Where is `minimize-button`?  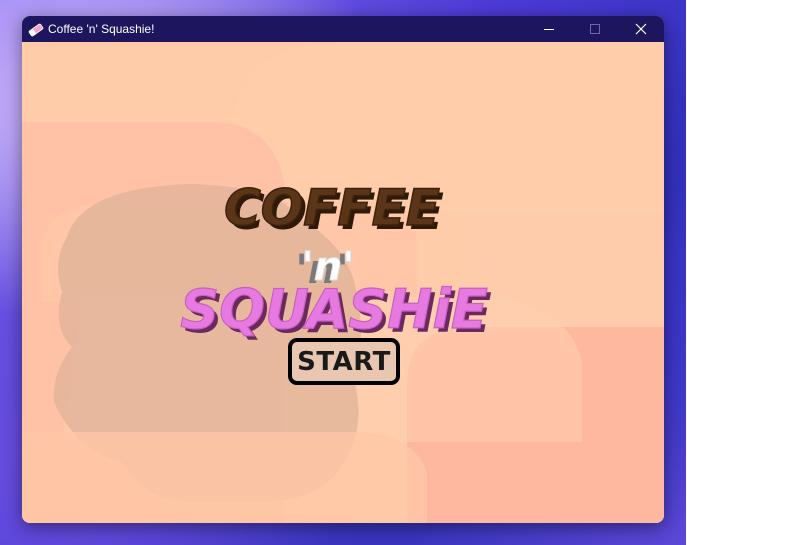
minimize-button is located at coordinates (549, 29).